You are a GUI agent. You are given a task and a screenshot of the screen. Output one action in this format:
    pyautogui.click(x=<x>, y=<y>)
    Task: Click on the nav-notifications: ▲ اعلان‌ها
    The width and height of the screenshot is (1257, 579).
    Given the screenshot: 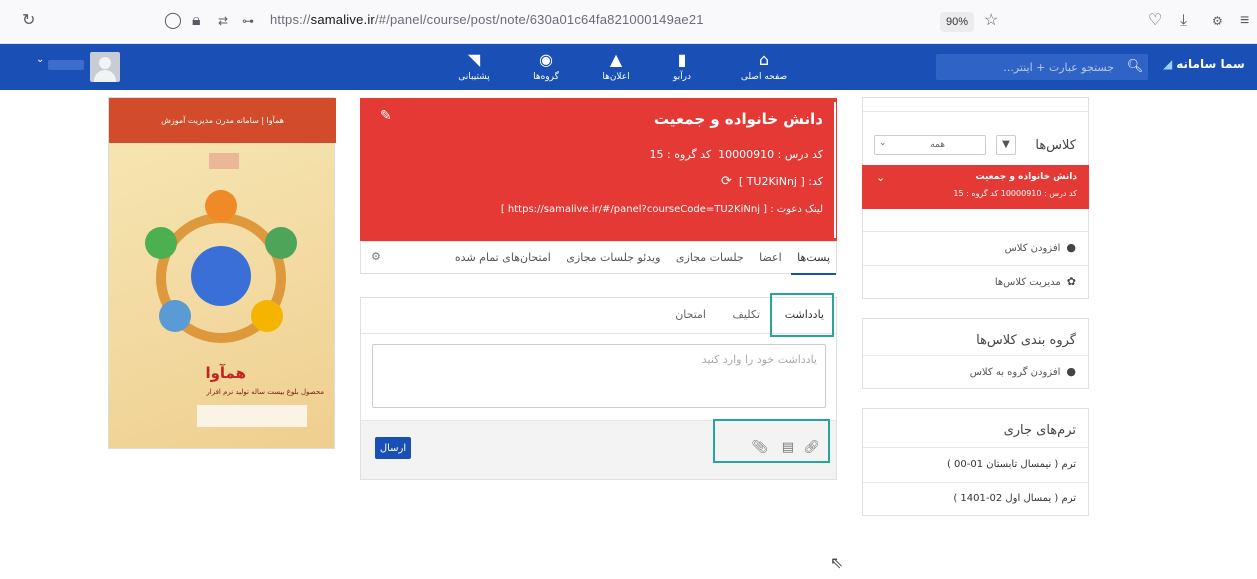 What is the action you would take?
    pyautogui.click(x=616, y=65)
    